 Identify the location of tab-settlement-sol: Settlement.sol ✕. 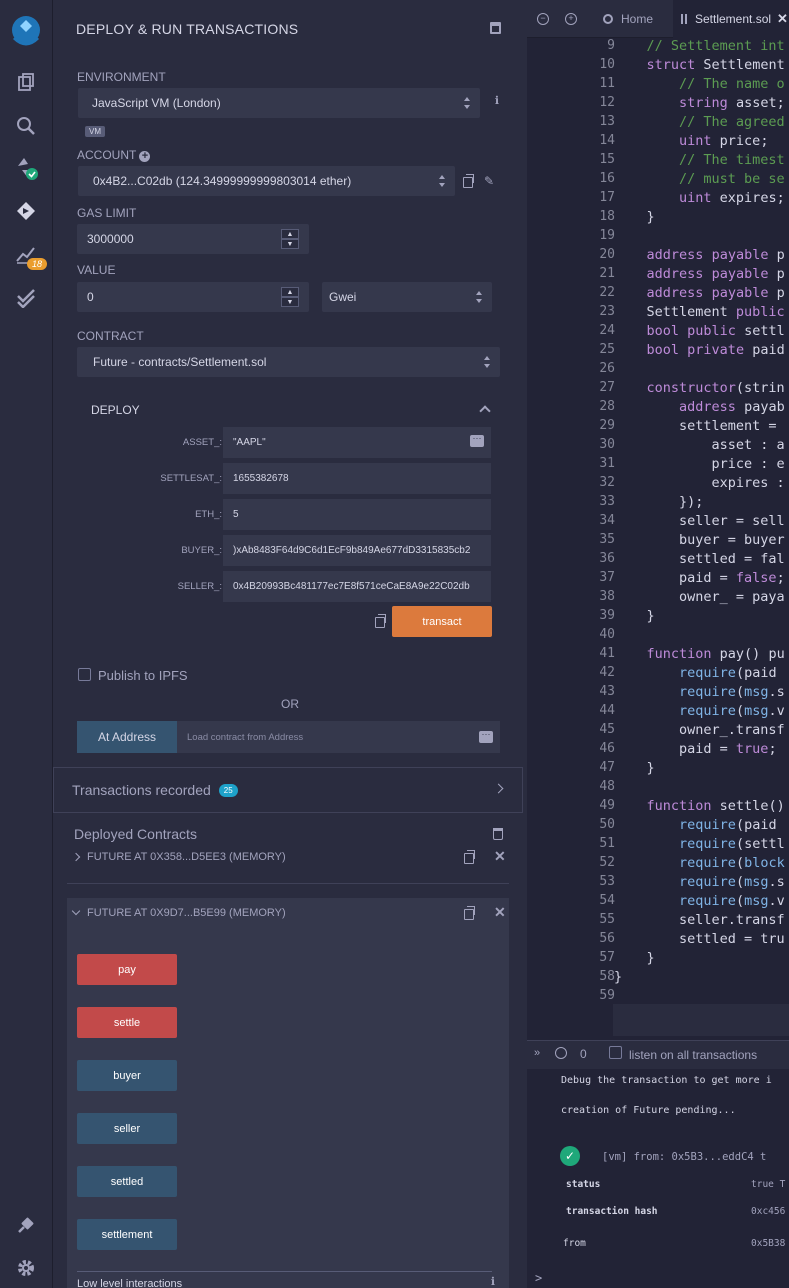
(731, 19).